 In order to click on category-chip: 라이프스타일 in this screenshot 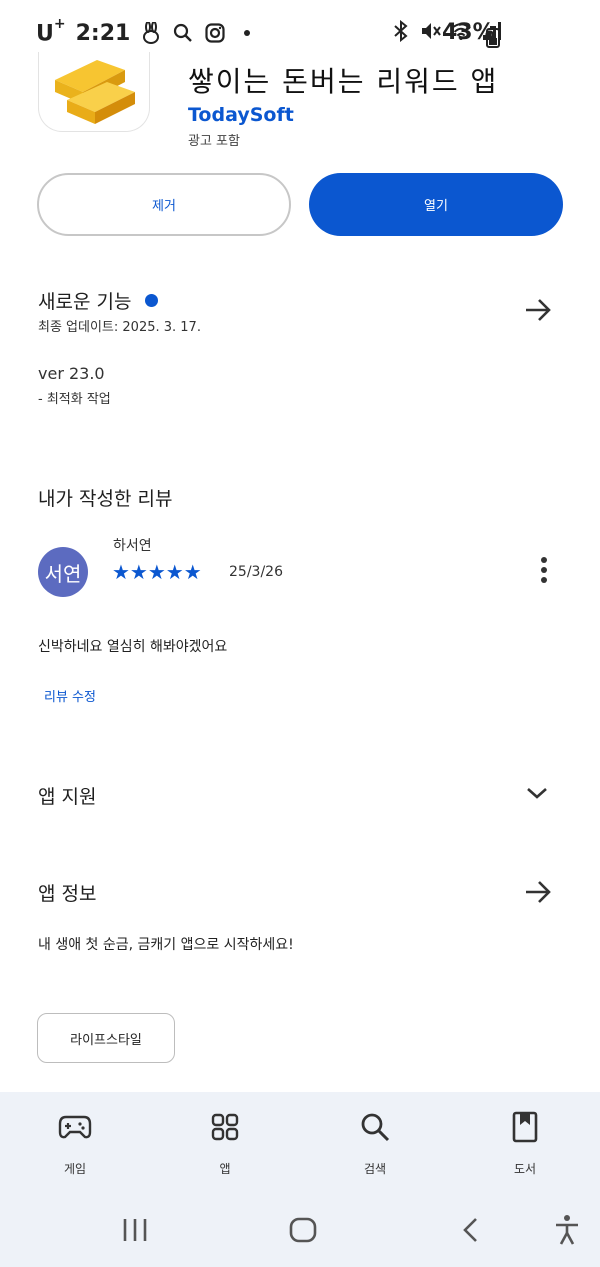, I will do `click(106, 1038)`.